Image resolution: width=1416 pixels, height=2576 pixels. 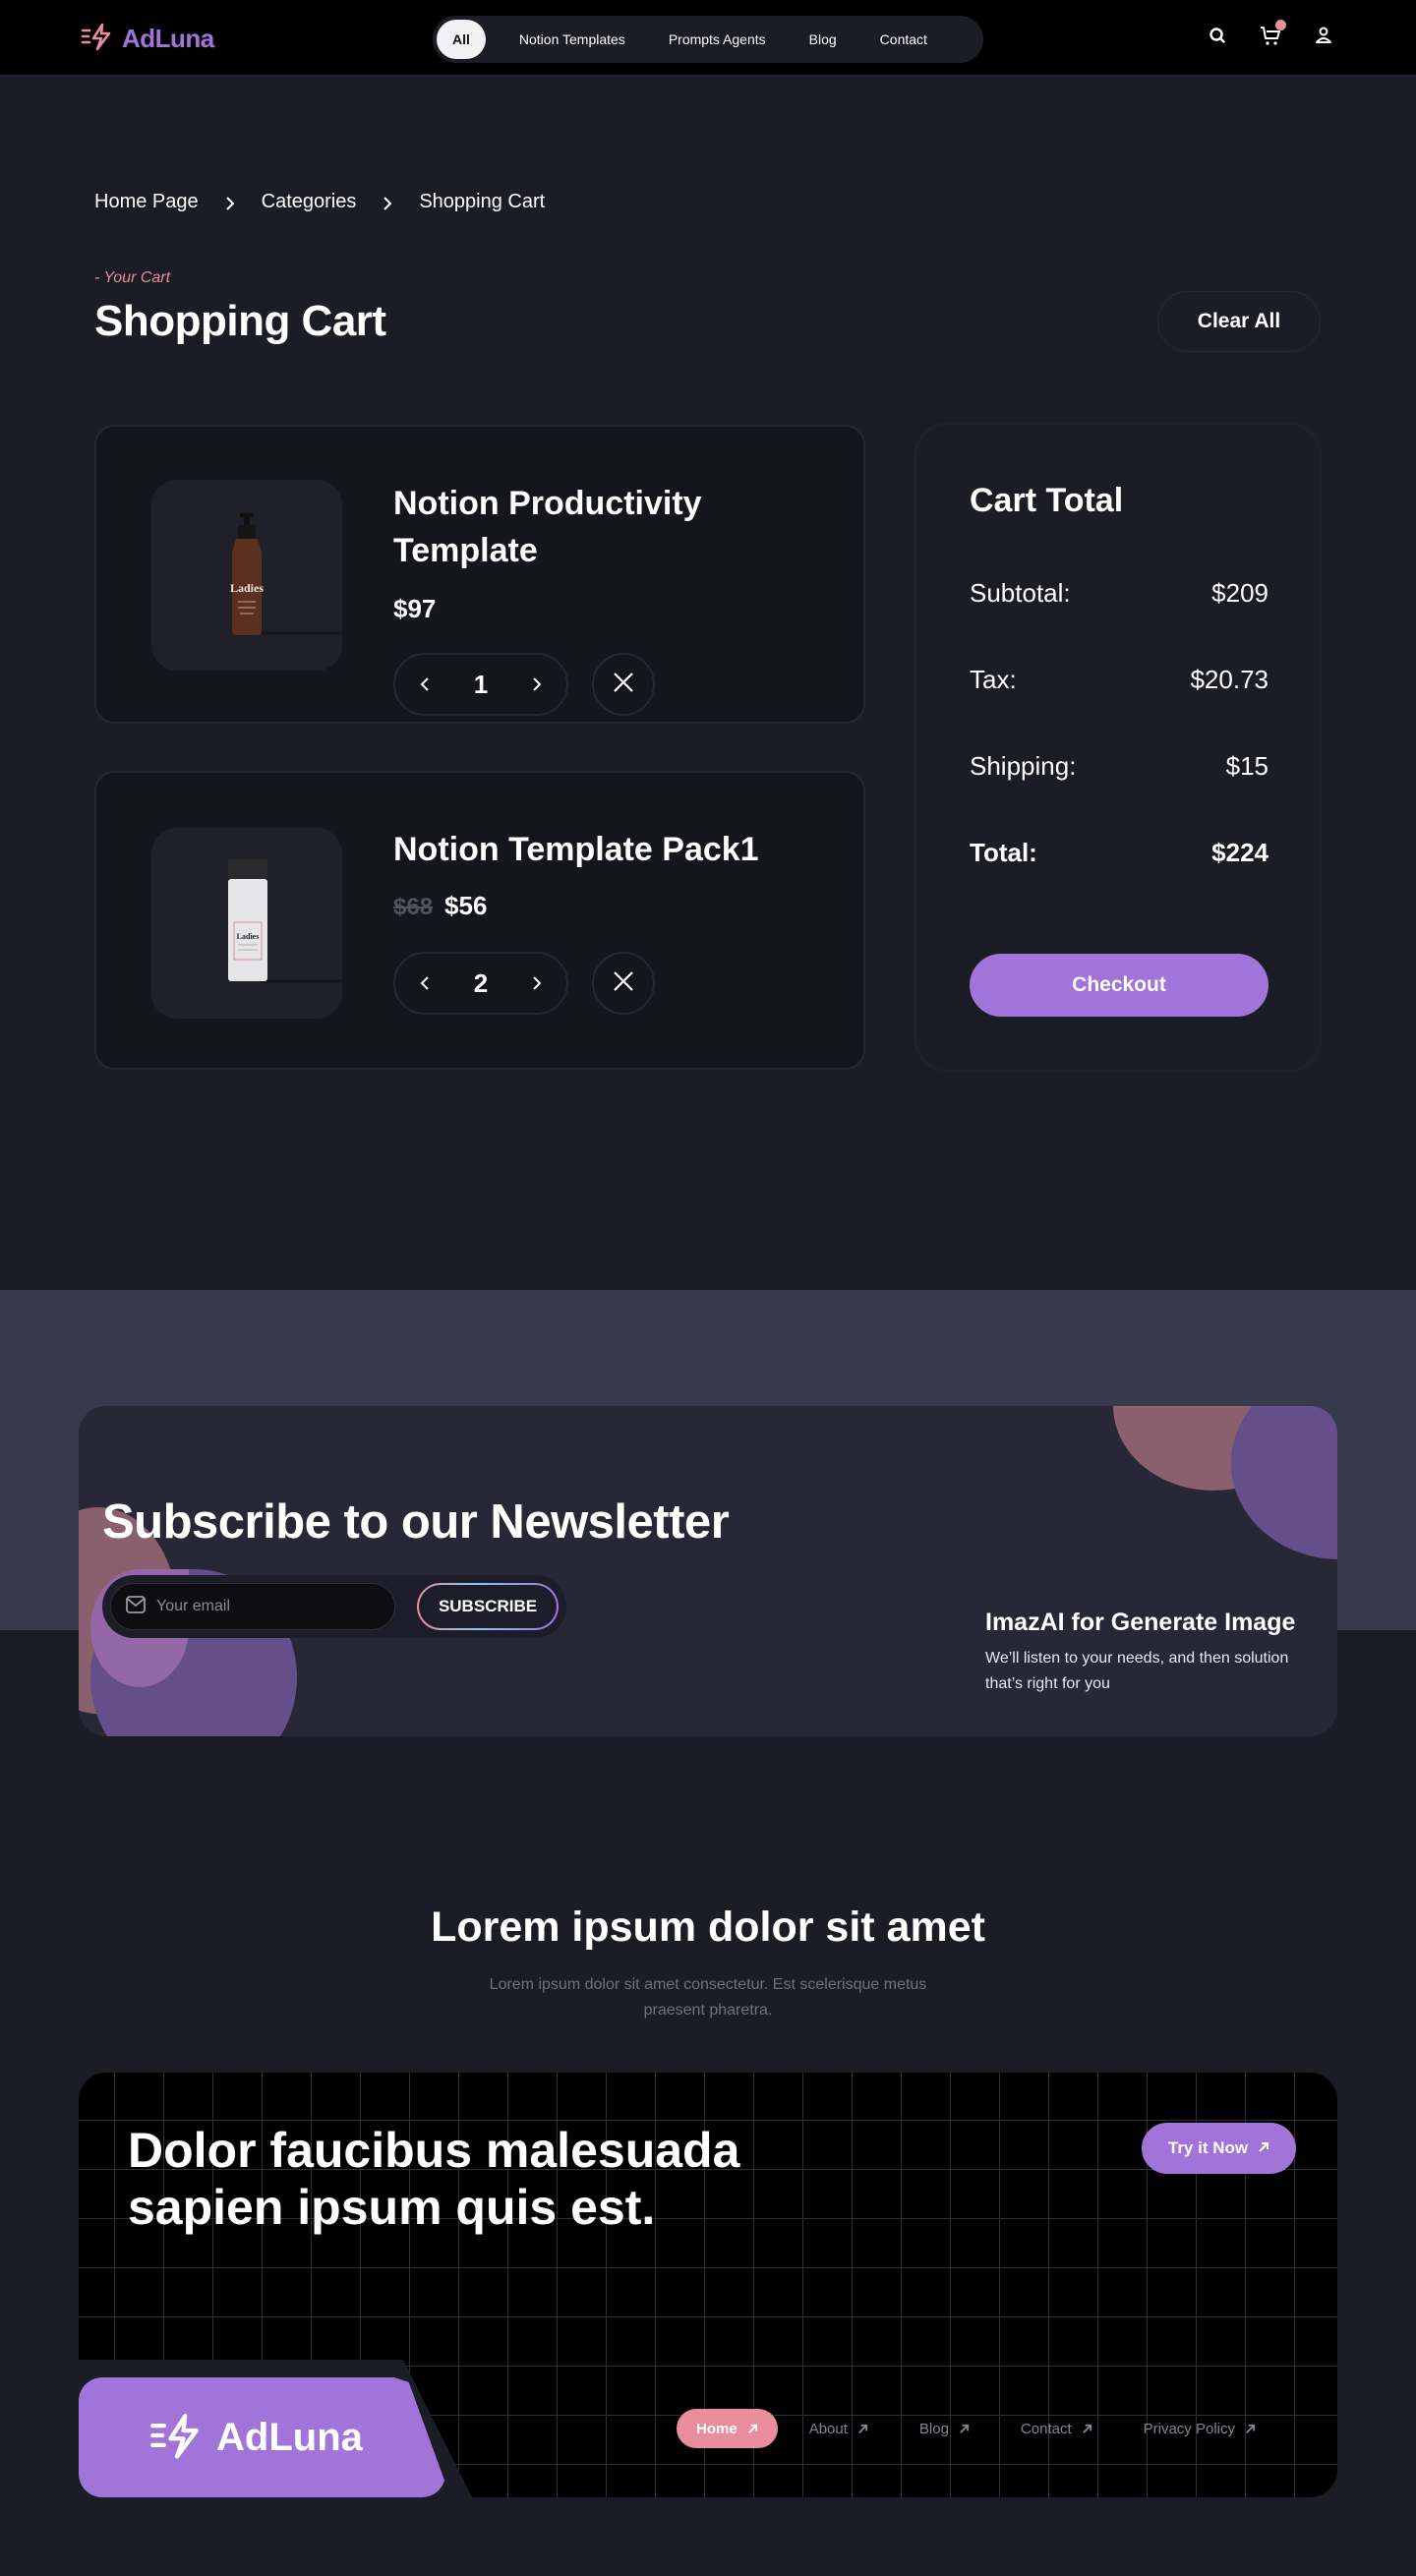 I want to click on try-it-now-label: Try it Now, so click(x=1208, y=2147).